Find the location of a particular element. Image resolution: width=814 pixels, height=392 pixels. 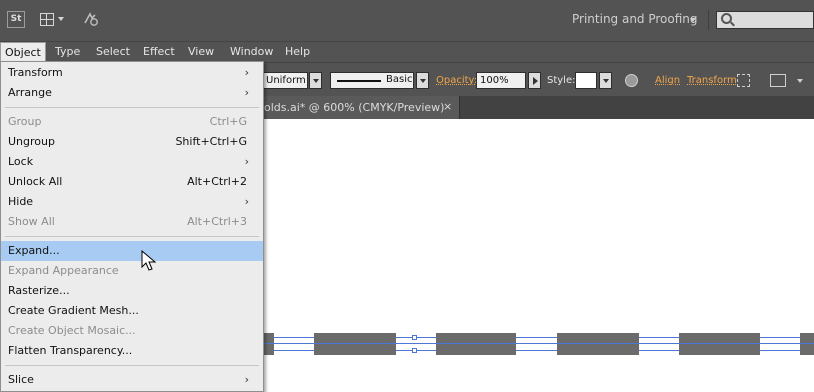

appbar-divider is located at coordinates (708, 20).